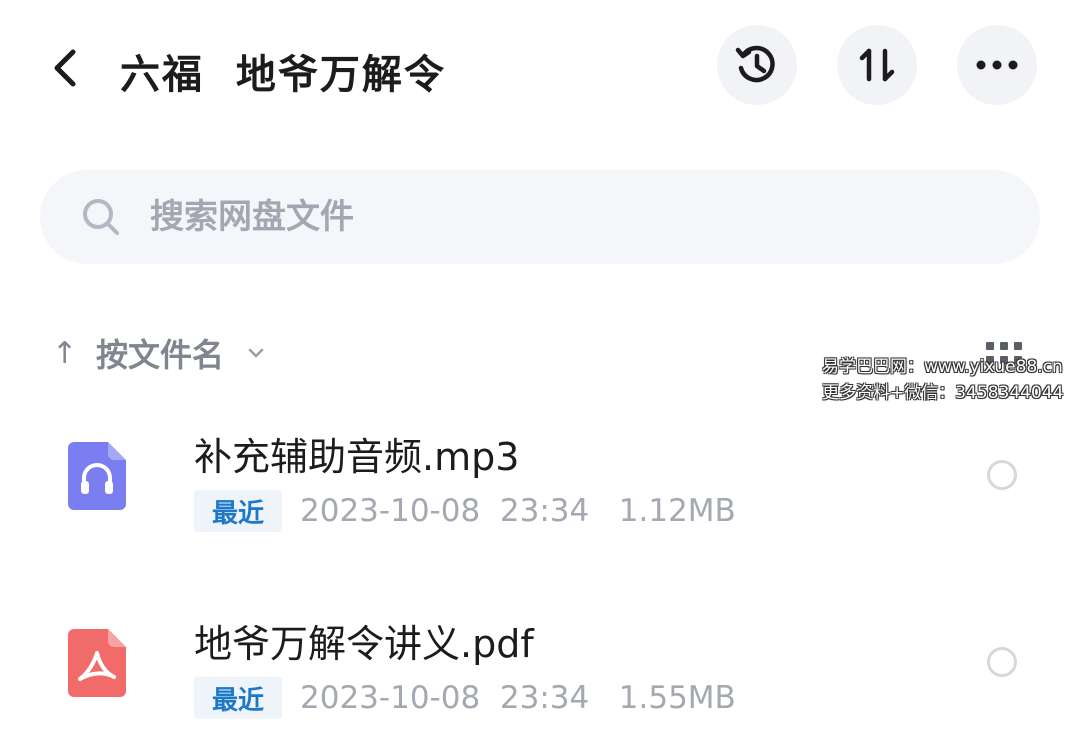 The image size is (1080, 756). I want to click on history-clock-icon, so click(755, 64).